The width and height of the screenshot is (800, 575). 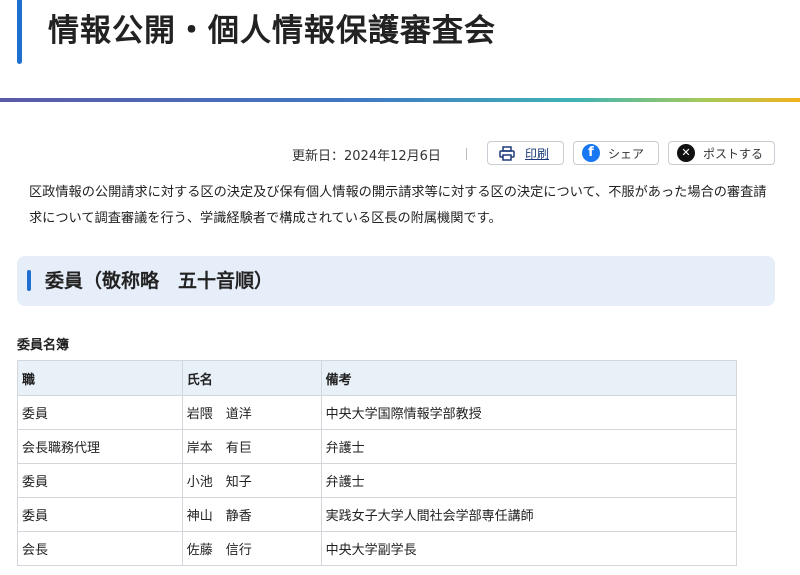 What do you see at coordinates (251, 446) in the screenshot?
I see `cell-name: 岸本 有巨` at bounding box center [251, 446].